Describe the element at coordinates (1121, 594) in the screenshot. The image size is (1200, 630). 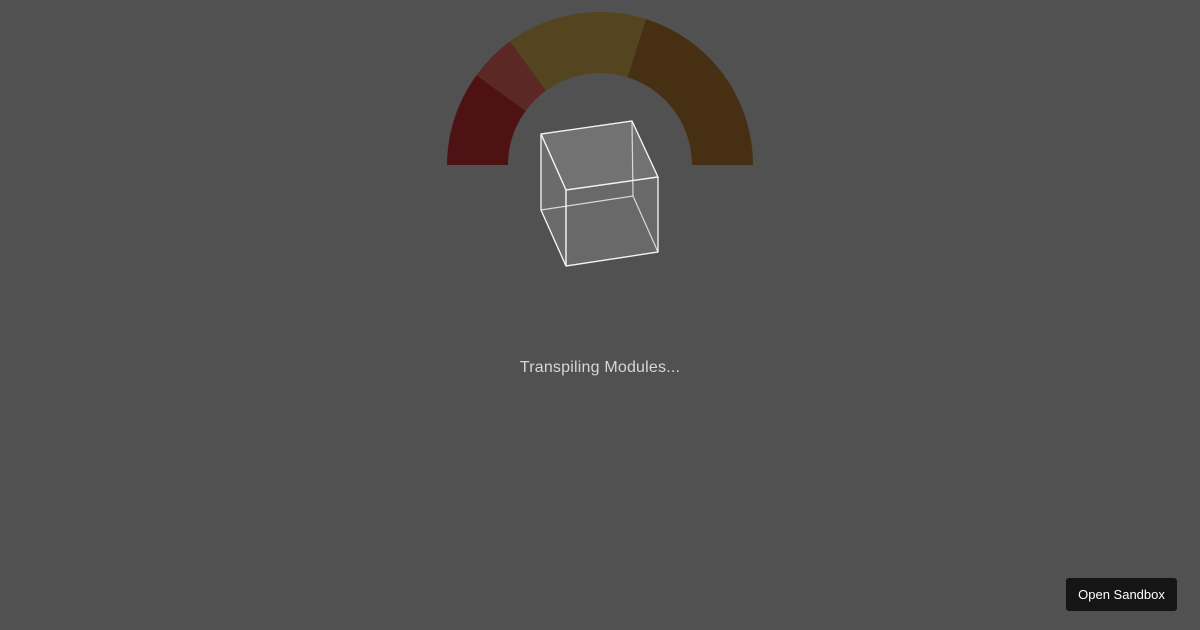
I see `open-sandbox-button: Open Sandbox` at that location.